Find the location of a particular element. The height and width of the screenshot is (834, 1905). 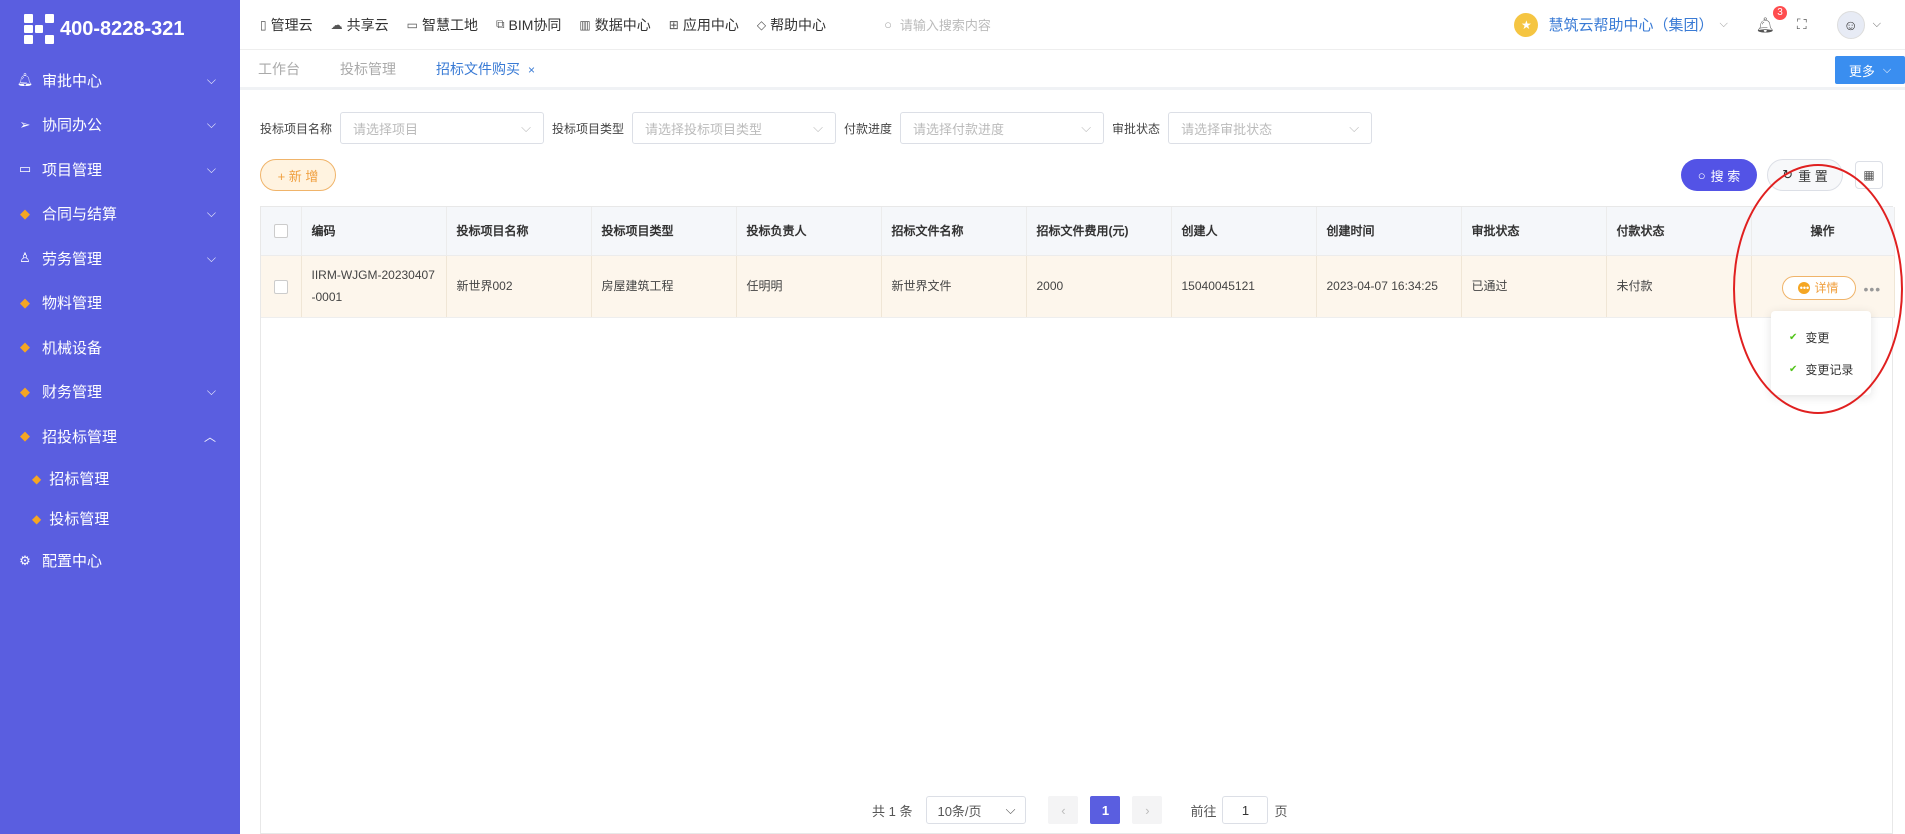

tab-label: 投标管理 is located at coordinates (368, 68).